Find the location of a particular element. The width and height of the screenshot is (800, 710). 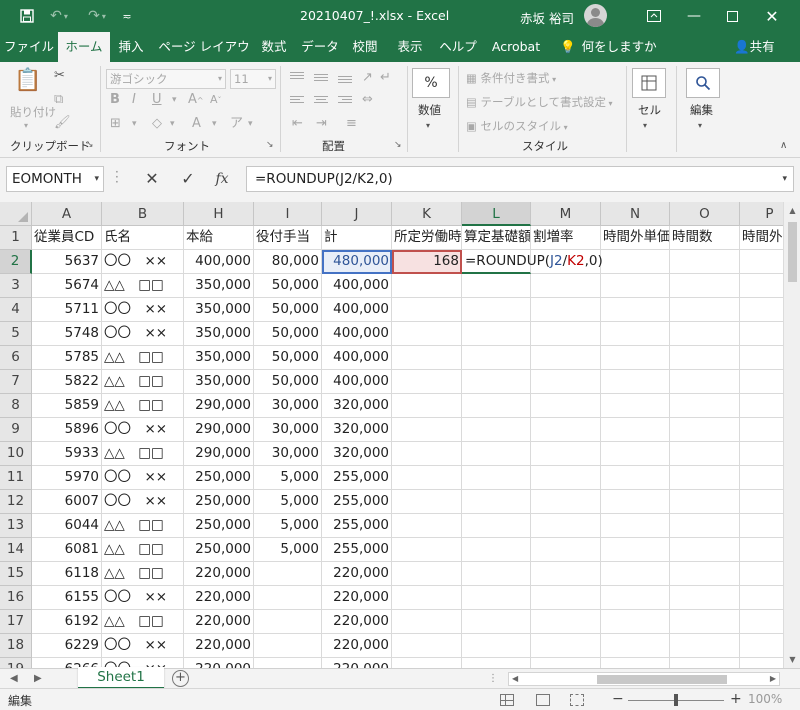

cell-employee-cd: 5785 is located at coordinates (67, 358).